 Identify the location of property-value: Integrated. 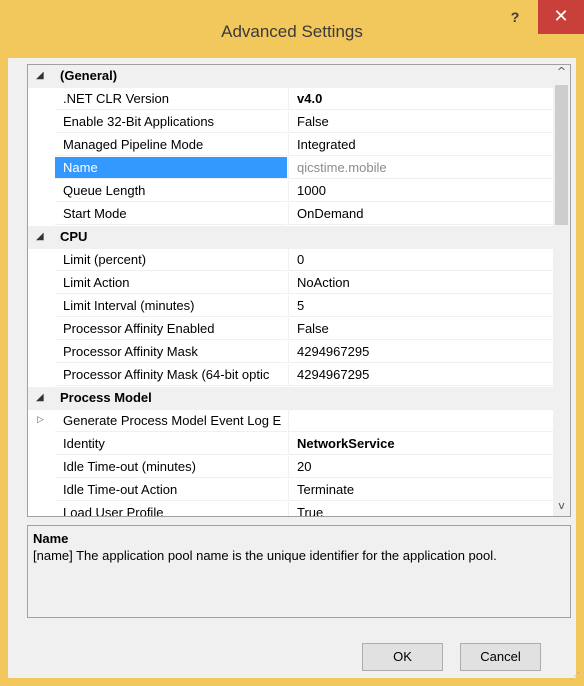
(421, 145).